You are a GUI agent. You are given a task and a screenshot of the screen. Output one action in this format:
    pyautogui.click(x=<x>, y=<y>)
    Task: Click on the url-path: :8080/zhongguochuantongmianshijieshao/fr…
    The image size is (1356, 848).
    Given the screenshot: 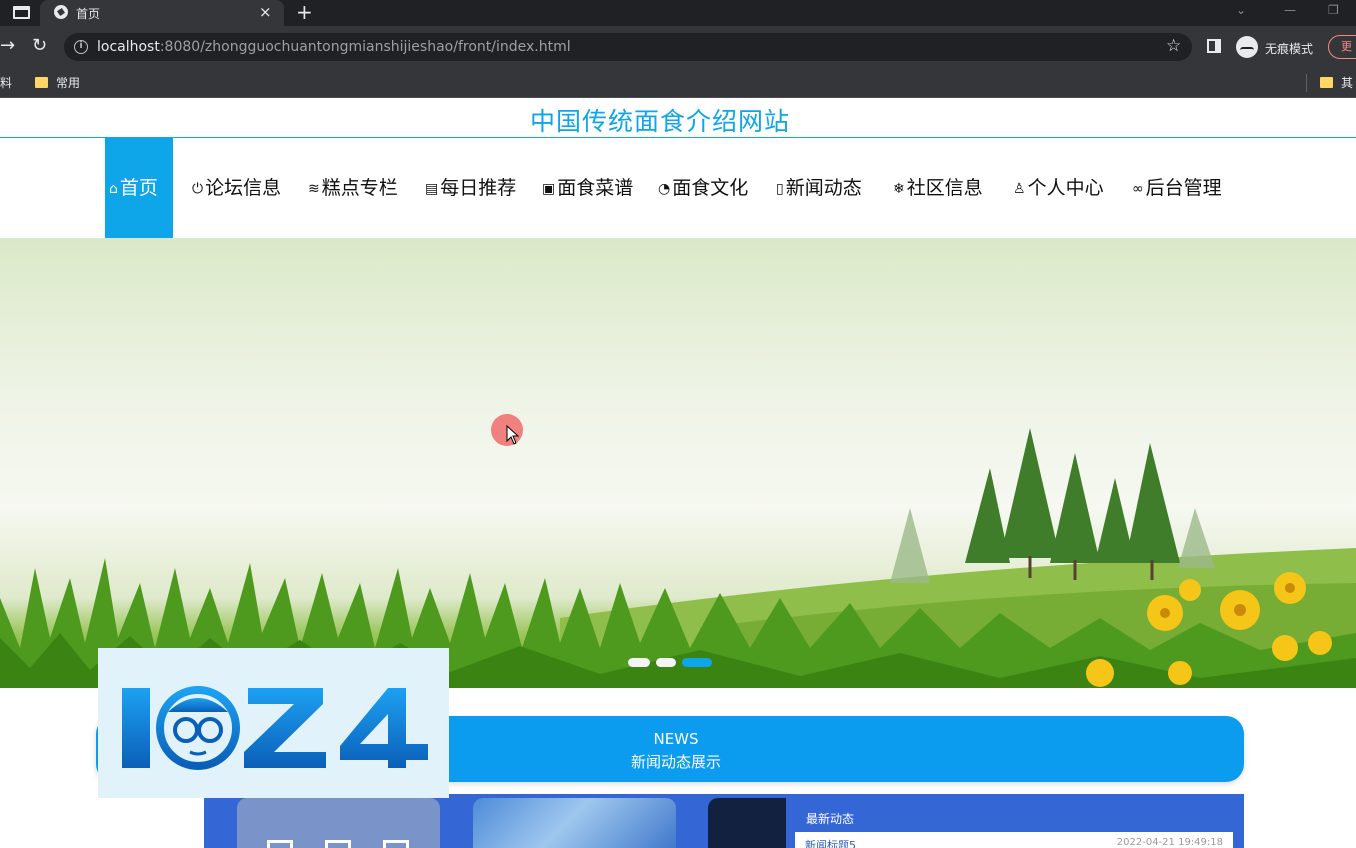 What is the action you would take?
    pyautogui.click(x=365, y=47)
    